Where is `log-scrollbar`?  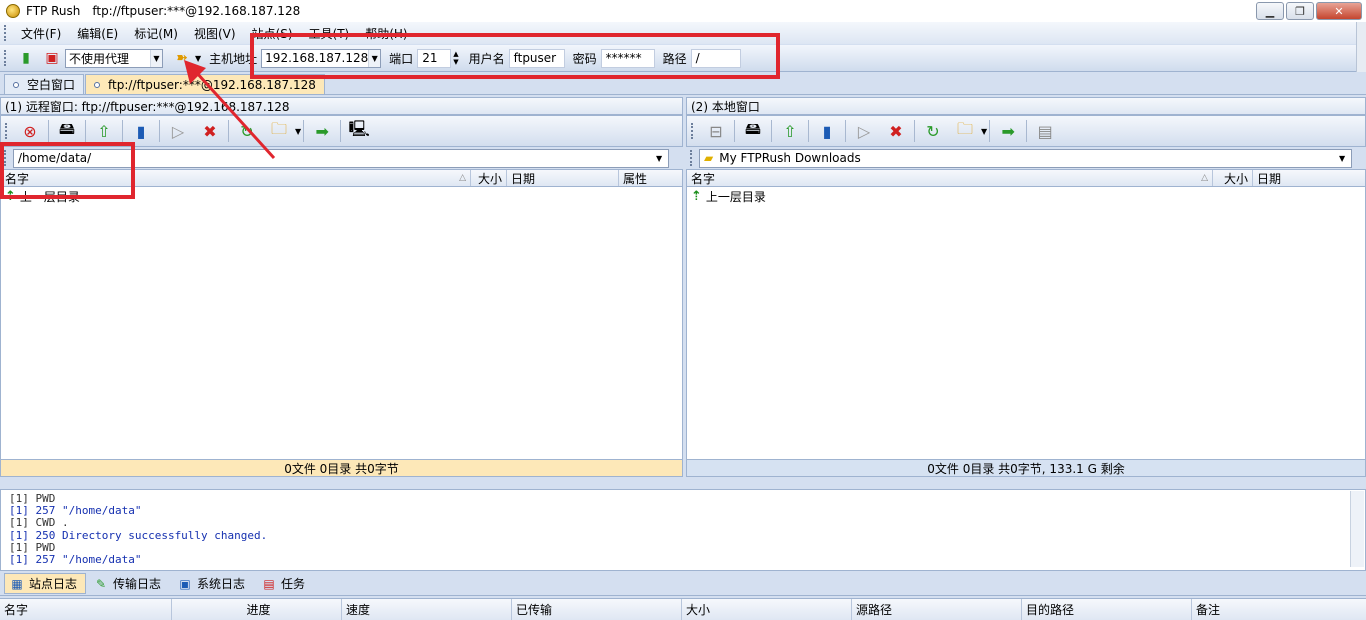 log-scrollbar is located at coordinates (1357, 529).